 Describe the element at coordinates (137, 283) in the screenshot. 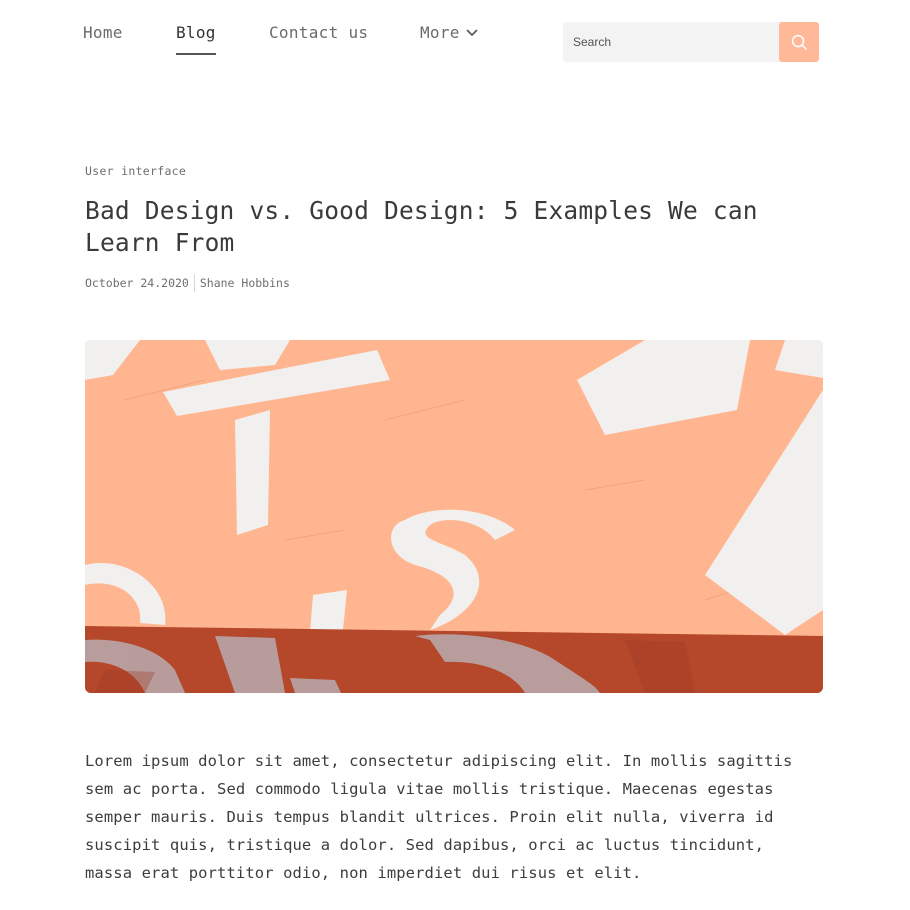

I see `article-date: October 24.2020` at that location.